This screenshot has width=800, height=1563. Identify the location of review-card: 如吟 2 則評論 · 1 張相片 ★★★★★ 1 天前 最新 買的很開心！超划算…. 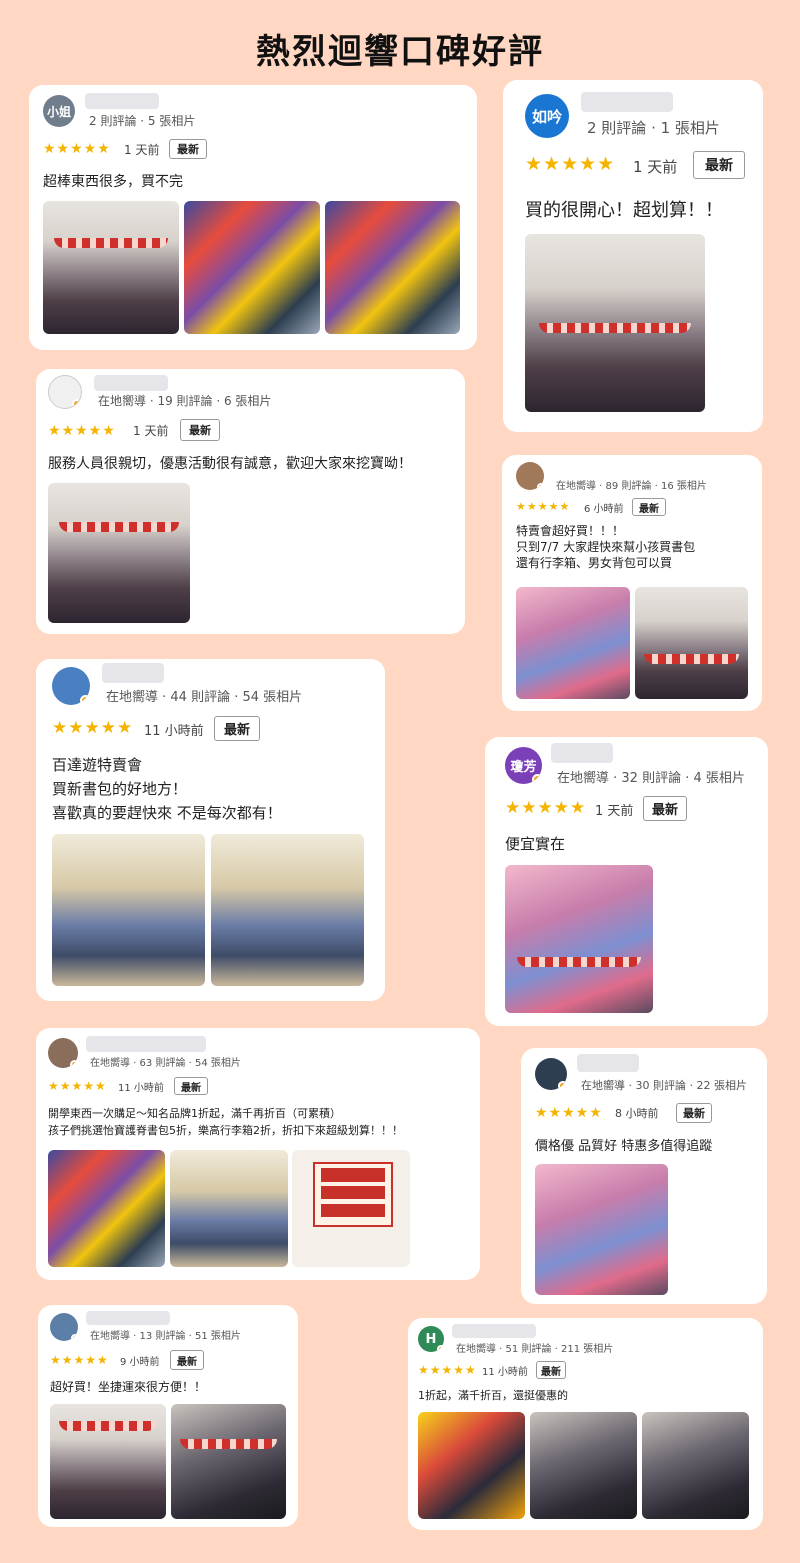
(633, 256).